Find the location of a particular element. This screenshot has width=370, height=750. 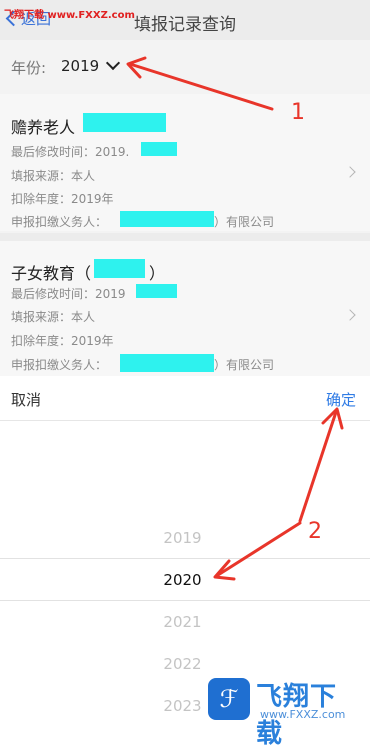

annotation-label-1: 1 is located at coordinates (298, 112).